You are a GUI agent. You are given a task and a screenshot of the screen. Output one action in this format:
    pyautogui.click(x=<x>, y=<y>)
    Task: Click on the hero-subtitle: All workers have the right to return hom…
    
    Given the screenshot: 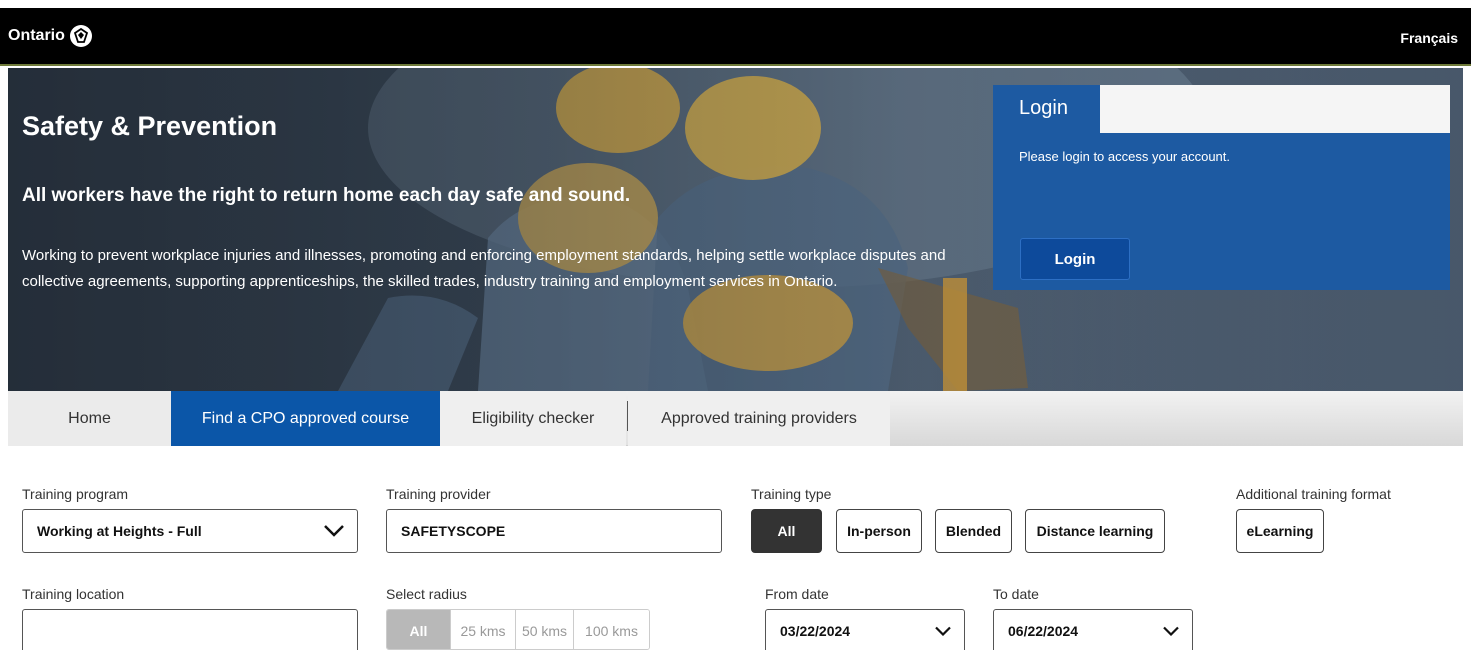 What is the action you would take?
    pyautogui.click(x=326, y=195)
    